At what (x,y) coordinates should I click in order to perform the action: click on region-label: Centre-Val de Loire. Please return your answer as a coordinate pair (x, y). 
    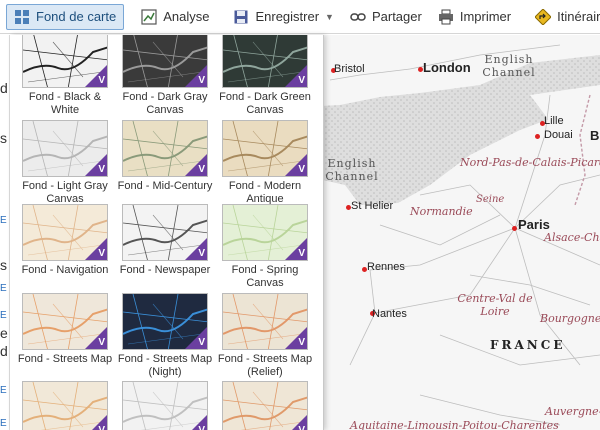
    Looking at the image, I should click on (495, 305).